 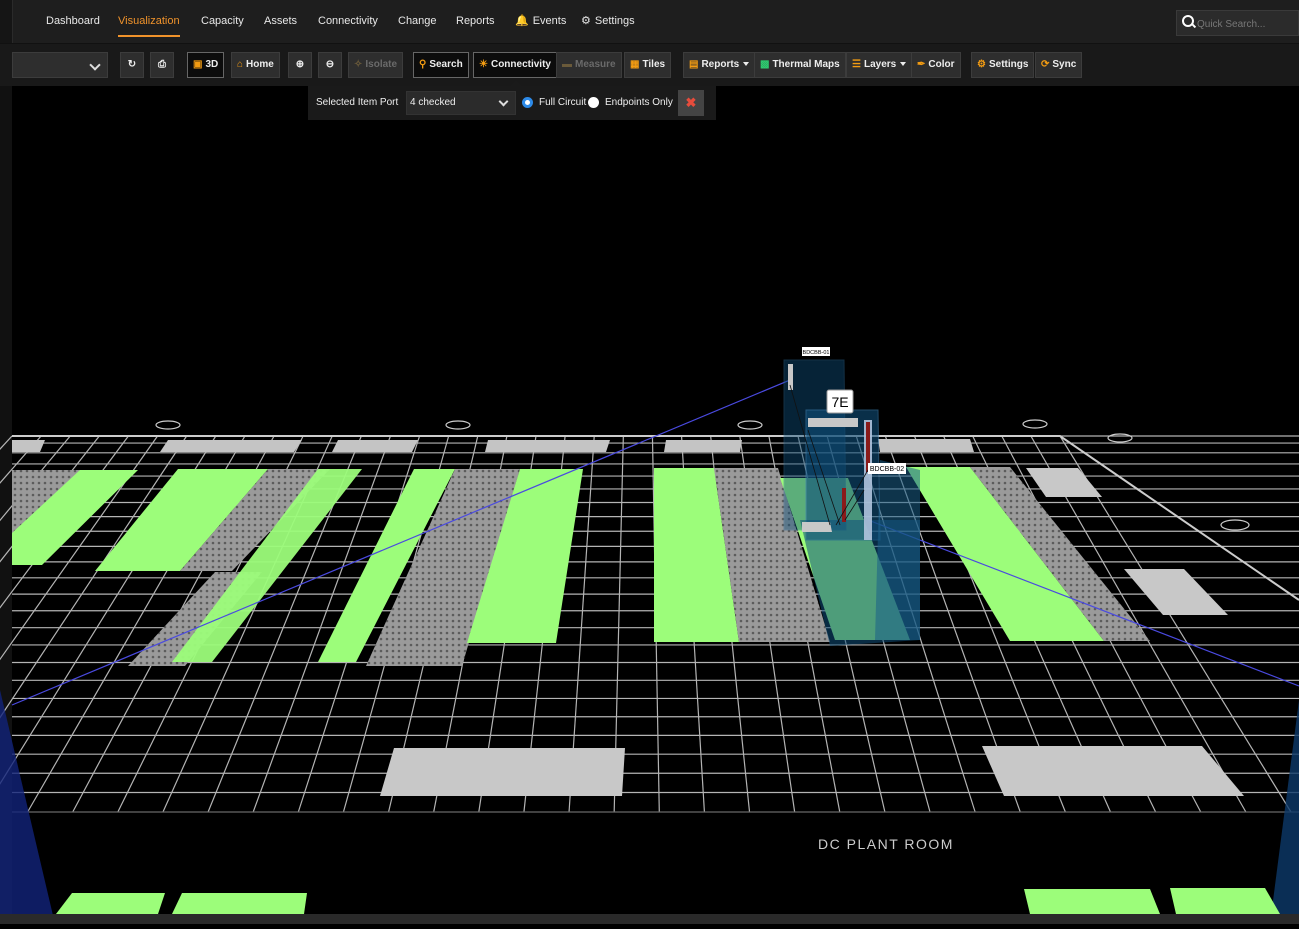 I want to click on search-icon: ⚲, so click(x=423, y=64).